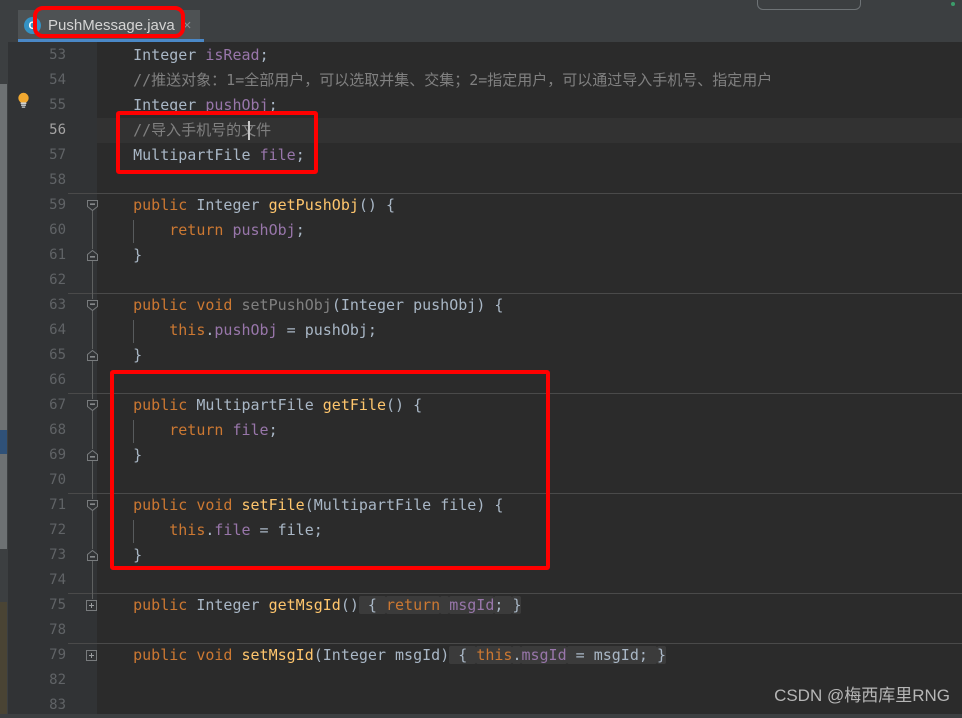  Describe the element at coordinates (57, 55) in the screenshot. I see `line-number: 53` at that location.